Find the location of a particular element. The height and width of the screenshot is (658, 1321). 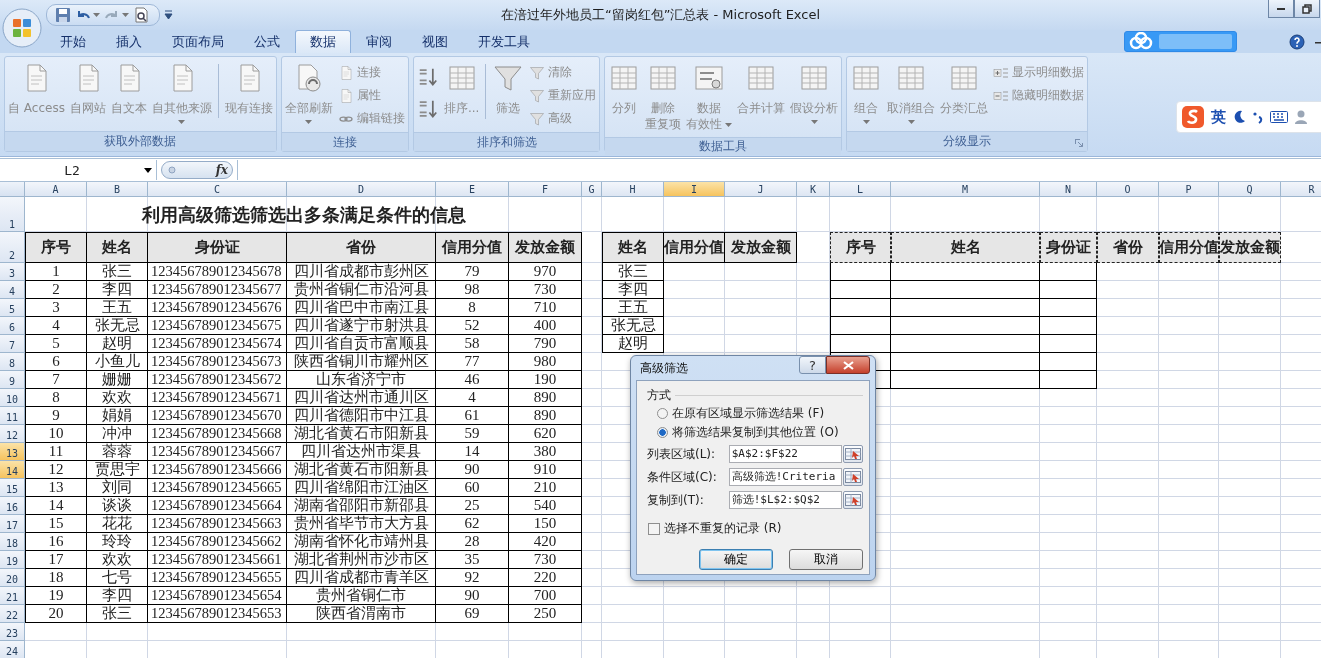

table-cell: 123456789012345678 is located at coordinates (217, 272).